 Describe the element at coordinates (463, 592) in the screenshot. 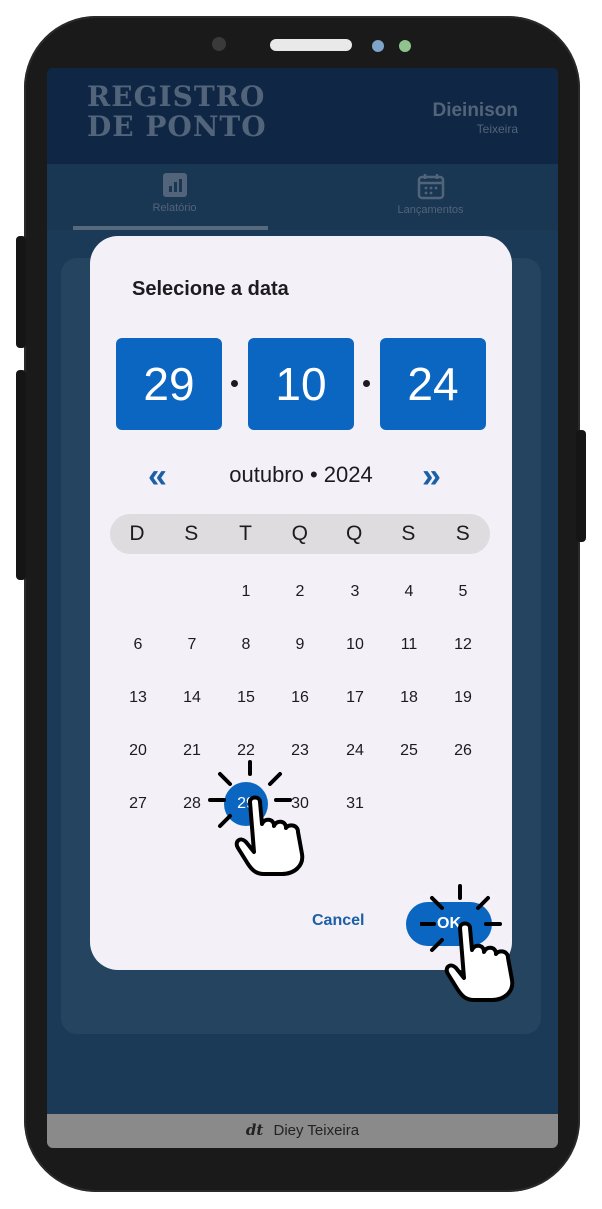

I see `day-cell: 5` at that location.